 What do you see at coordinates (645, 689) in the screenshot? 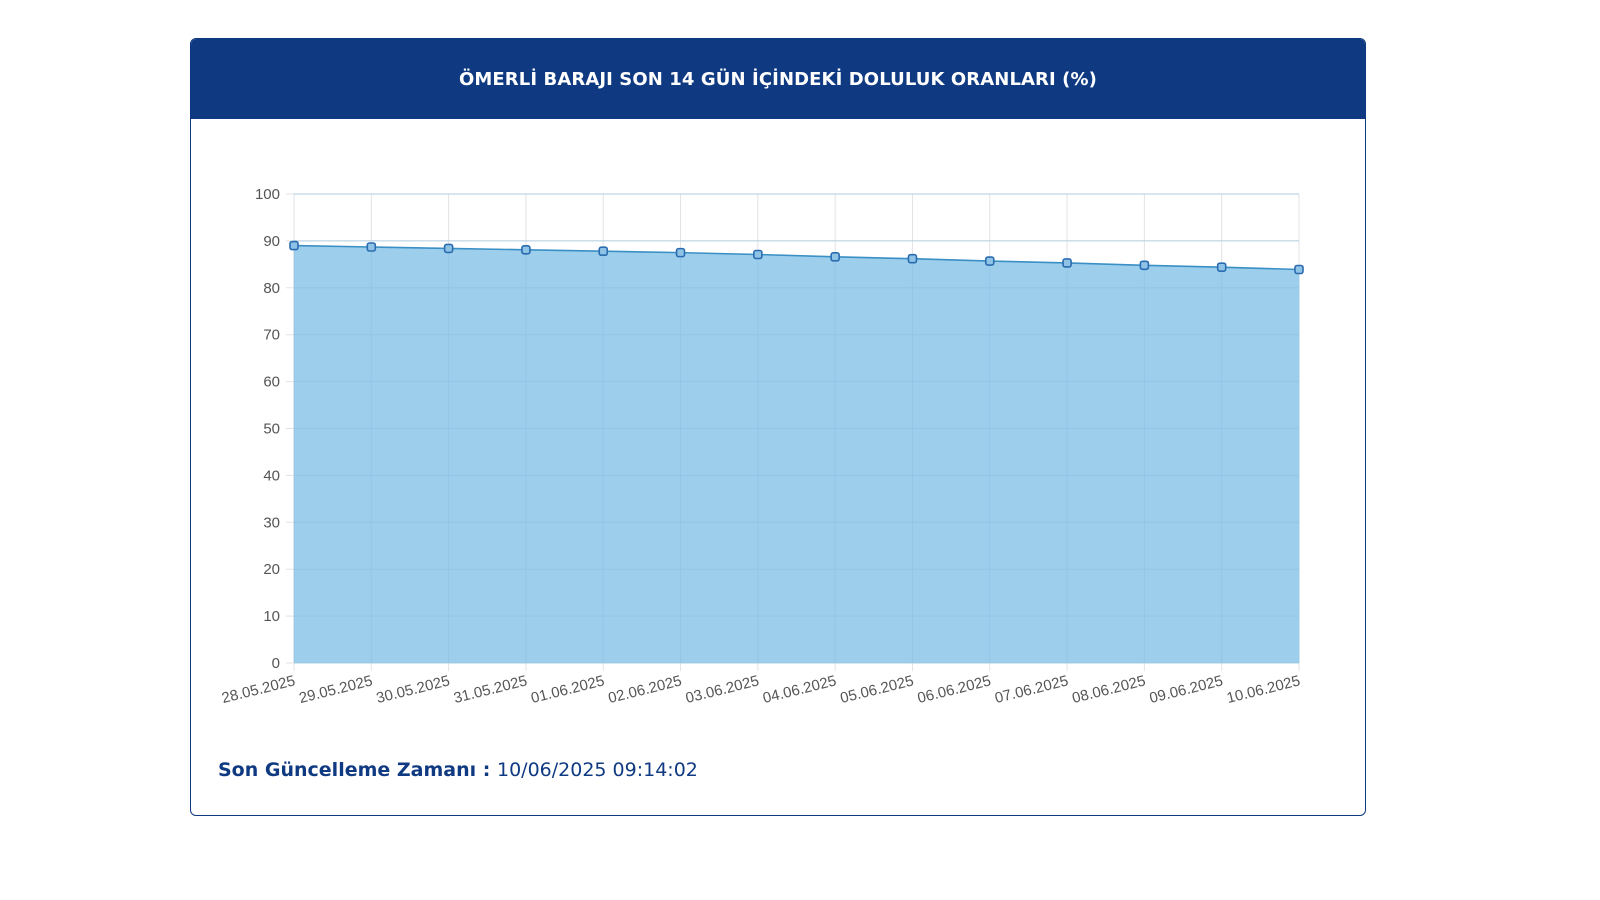
I see `x-tick-label: 02.06.2025` at bounding box center [645, 689].